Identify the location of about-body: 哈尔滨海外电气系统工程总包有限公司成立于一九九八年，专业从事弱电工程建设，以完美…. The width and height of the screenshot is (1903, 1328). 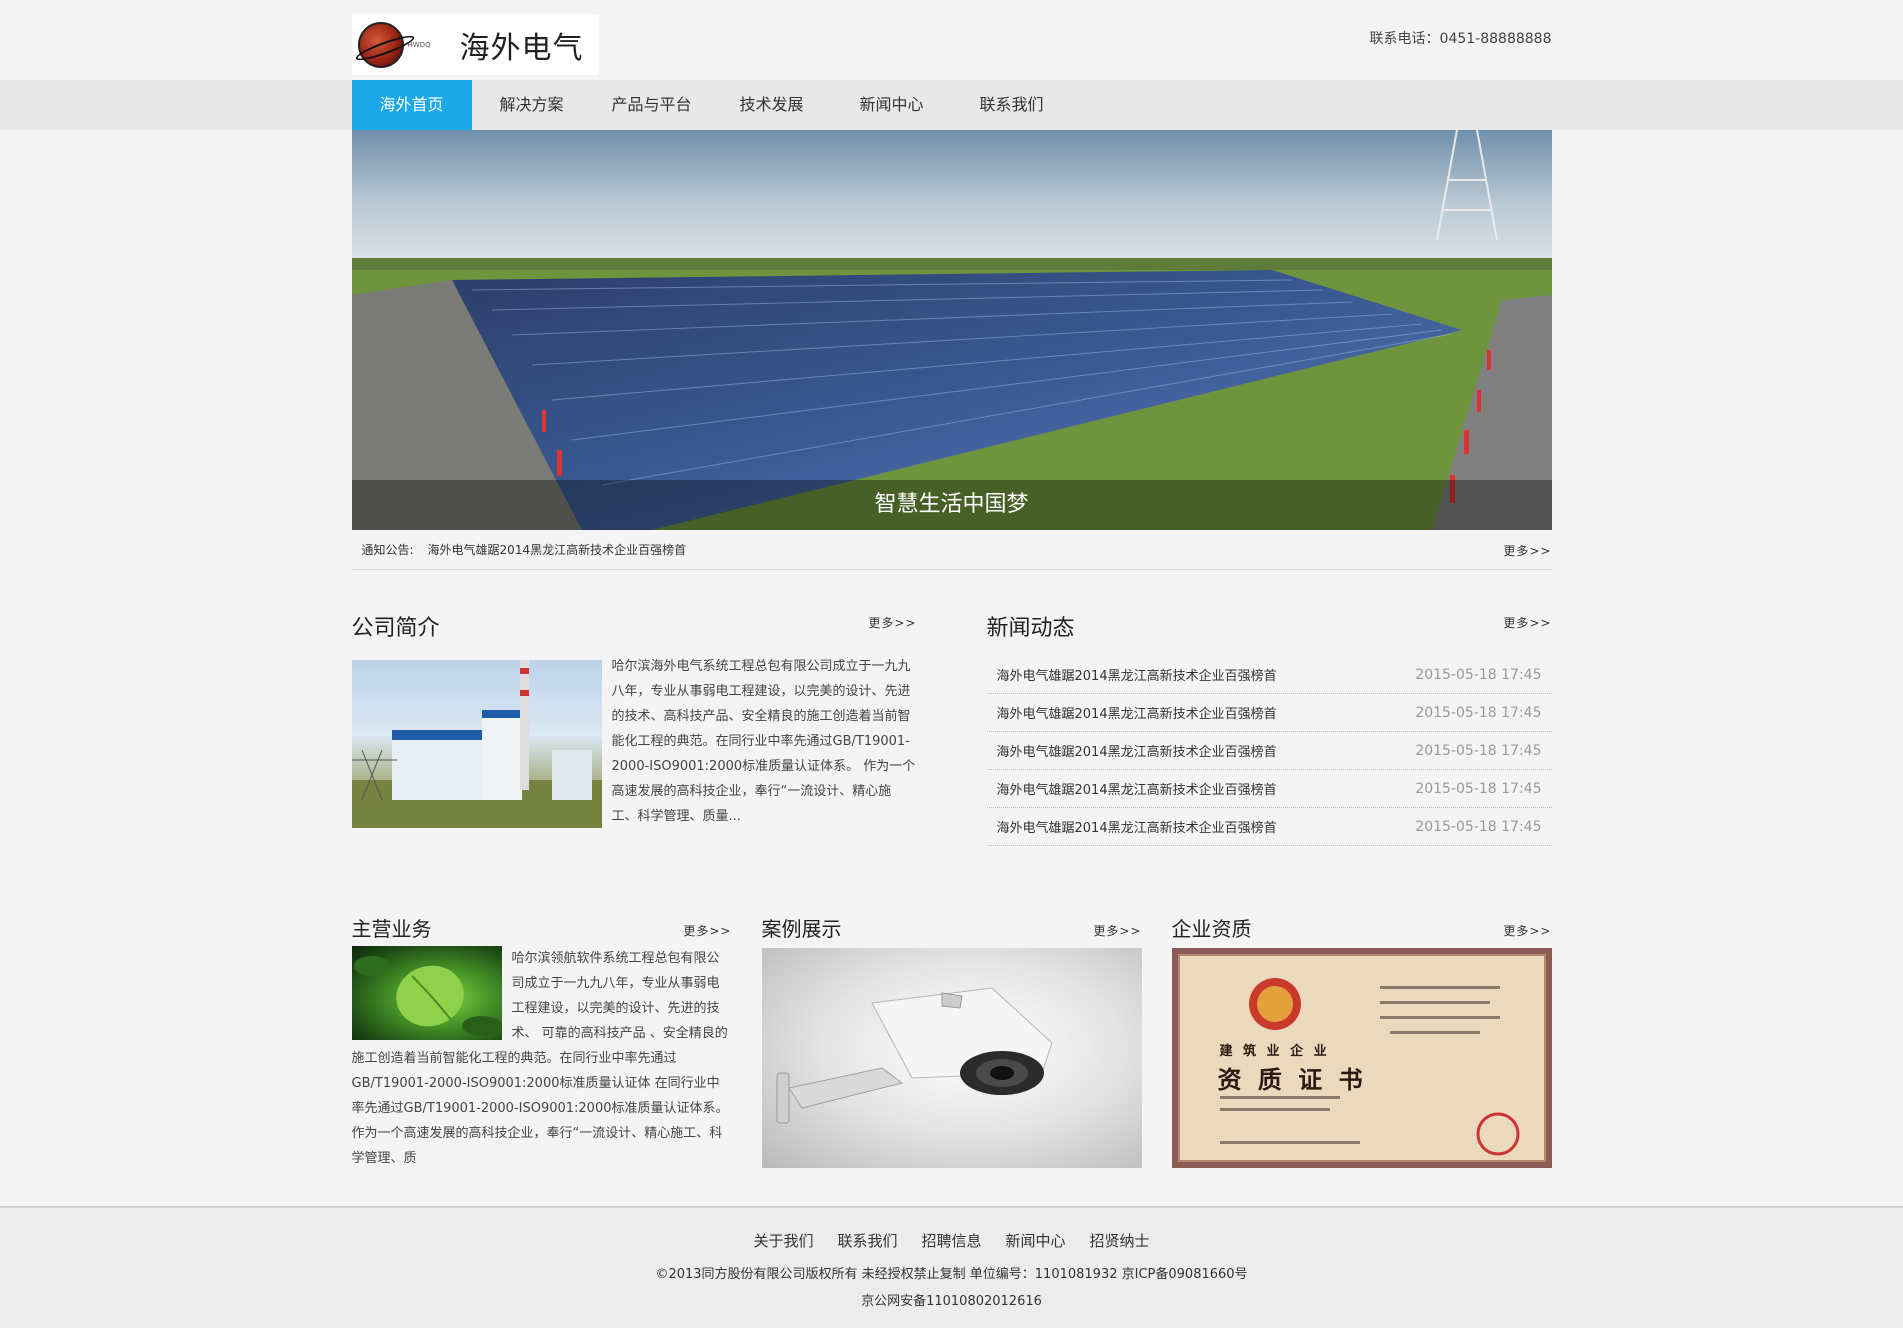
(634, 744).